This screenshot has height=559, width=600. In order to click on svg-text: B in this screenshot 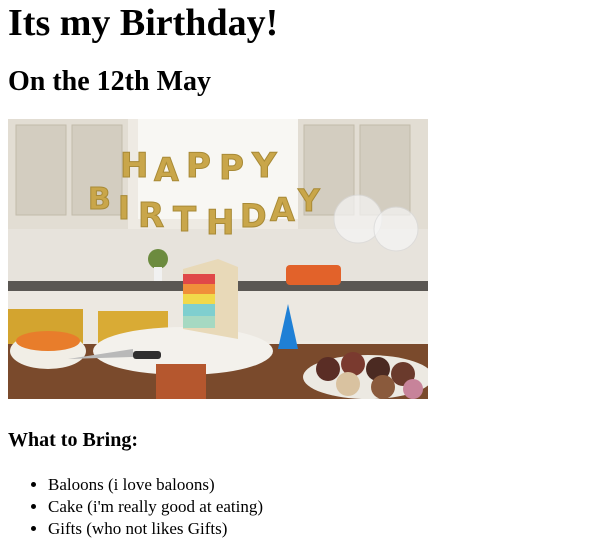, I will do `click(99, 199)`.